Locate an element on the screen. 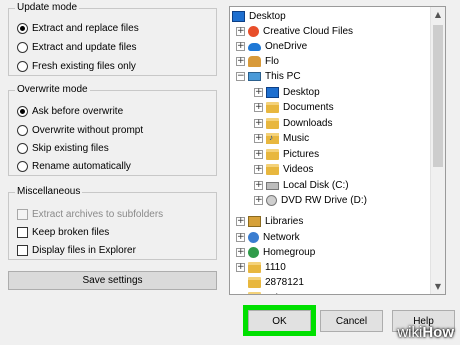  tree-node-documents: + Documents is located at coordinates (294, 107).